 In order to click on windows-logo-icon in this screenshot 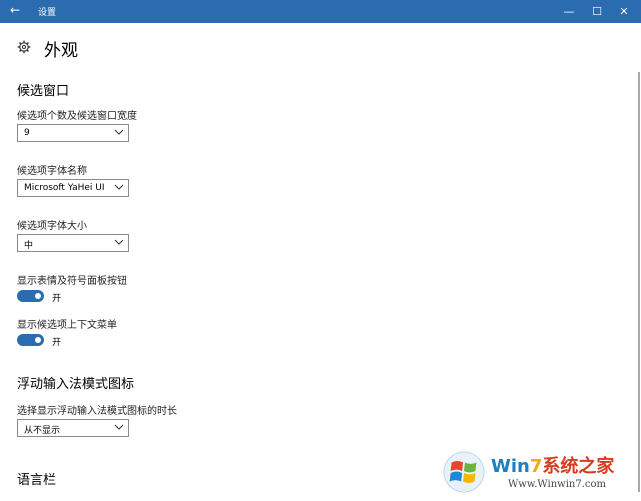, I will do `click(464, 472)`.